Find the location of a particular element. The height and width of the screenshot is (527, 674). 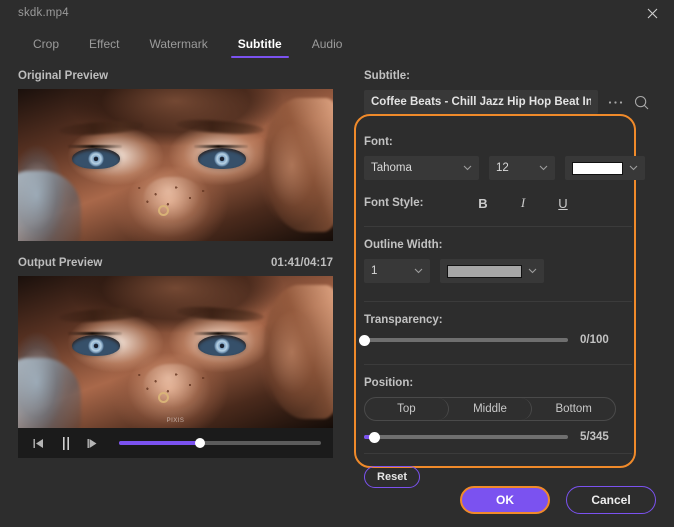

tab-subtitle: Subtitle is located at coordinates (260, 47).